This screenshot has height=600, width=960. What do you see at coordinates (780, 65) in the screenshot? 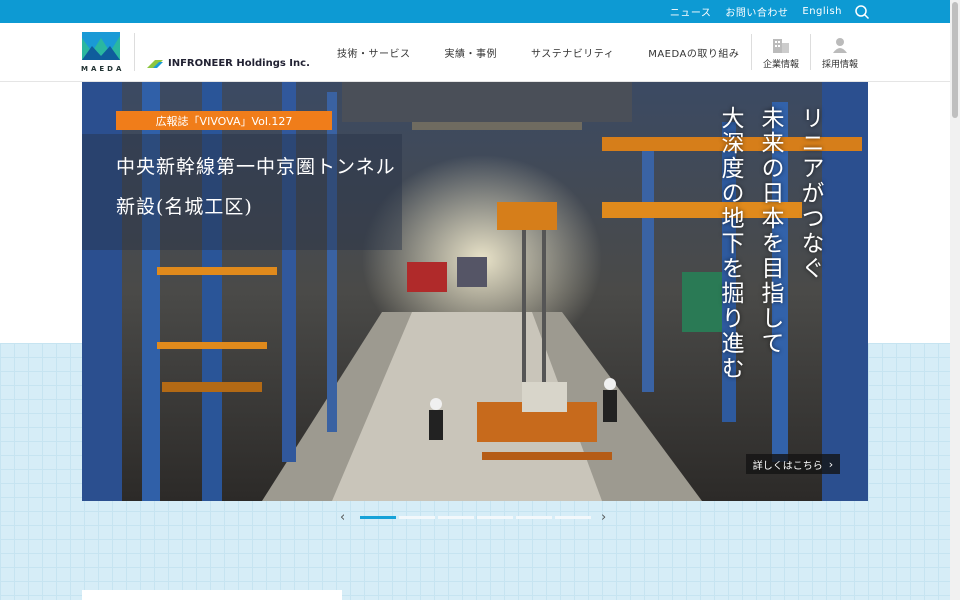
I see `corporate-info-label: 企業情報` at bounding box center [780, 65].